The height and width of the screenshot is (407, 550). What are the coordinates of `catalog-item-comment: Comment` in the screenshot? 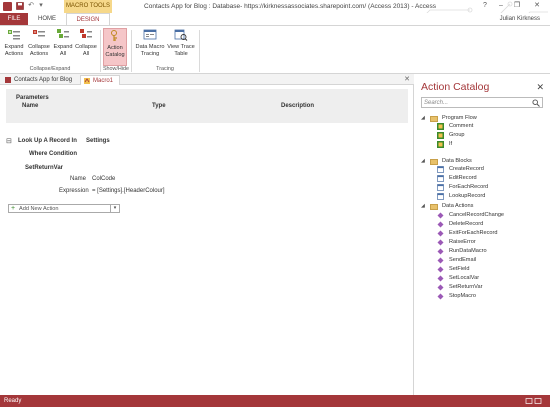 It's located at (461, 126).